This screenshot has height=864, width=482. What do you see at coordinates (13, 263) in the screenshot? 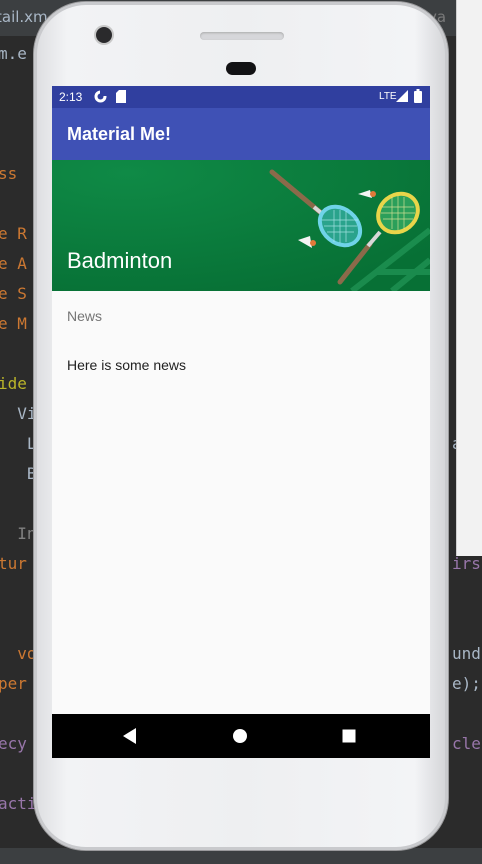
I see `code-line: e A` at bounding box center [13, 263].